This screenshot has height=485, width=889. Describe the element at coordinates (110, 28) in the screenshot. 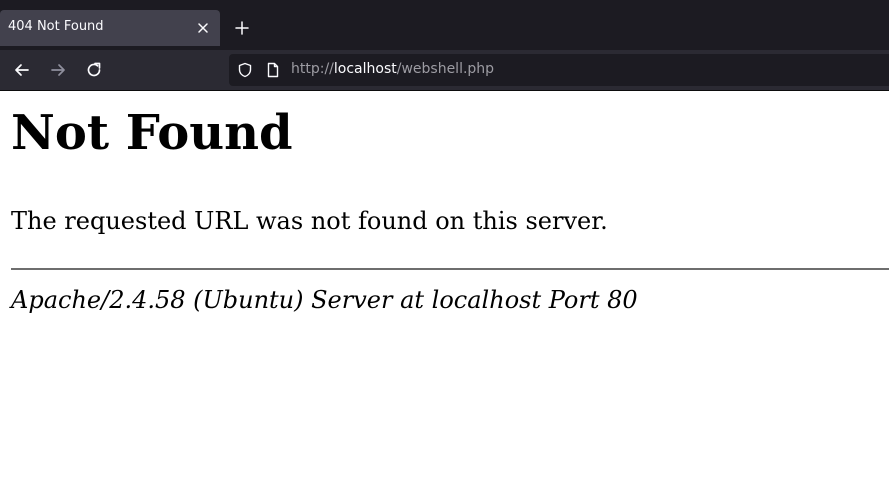

I see `active-tab: 404 Not Found` at that location.